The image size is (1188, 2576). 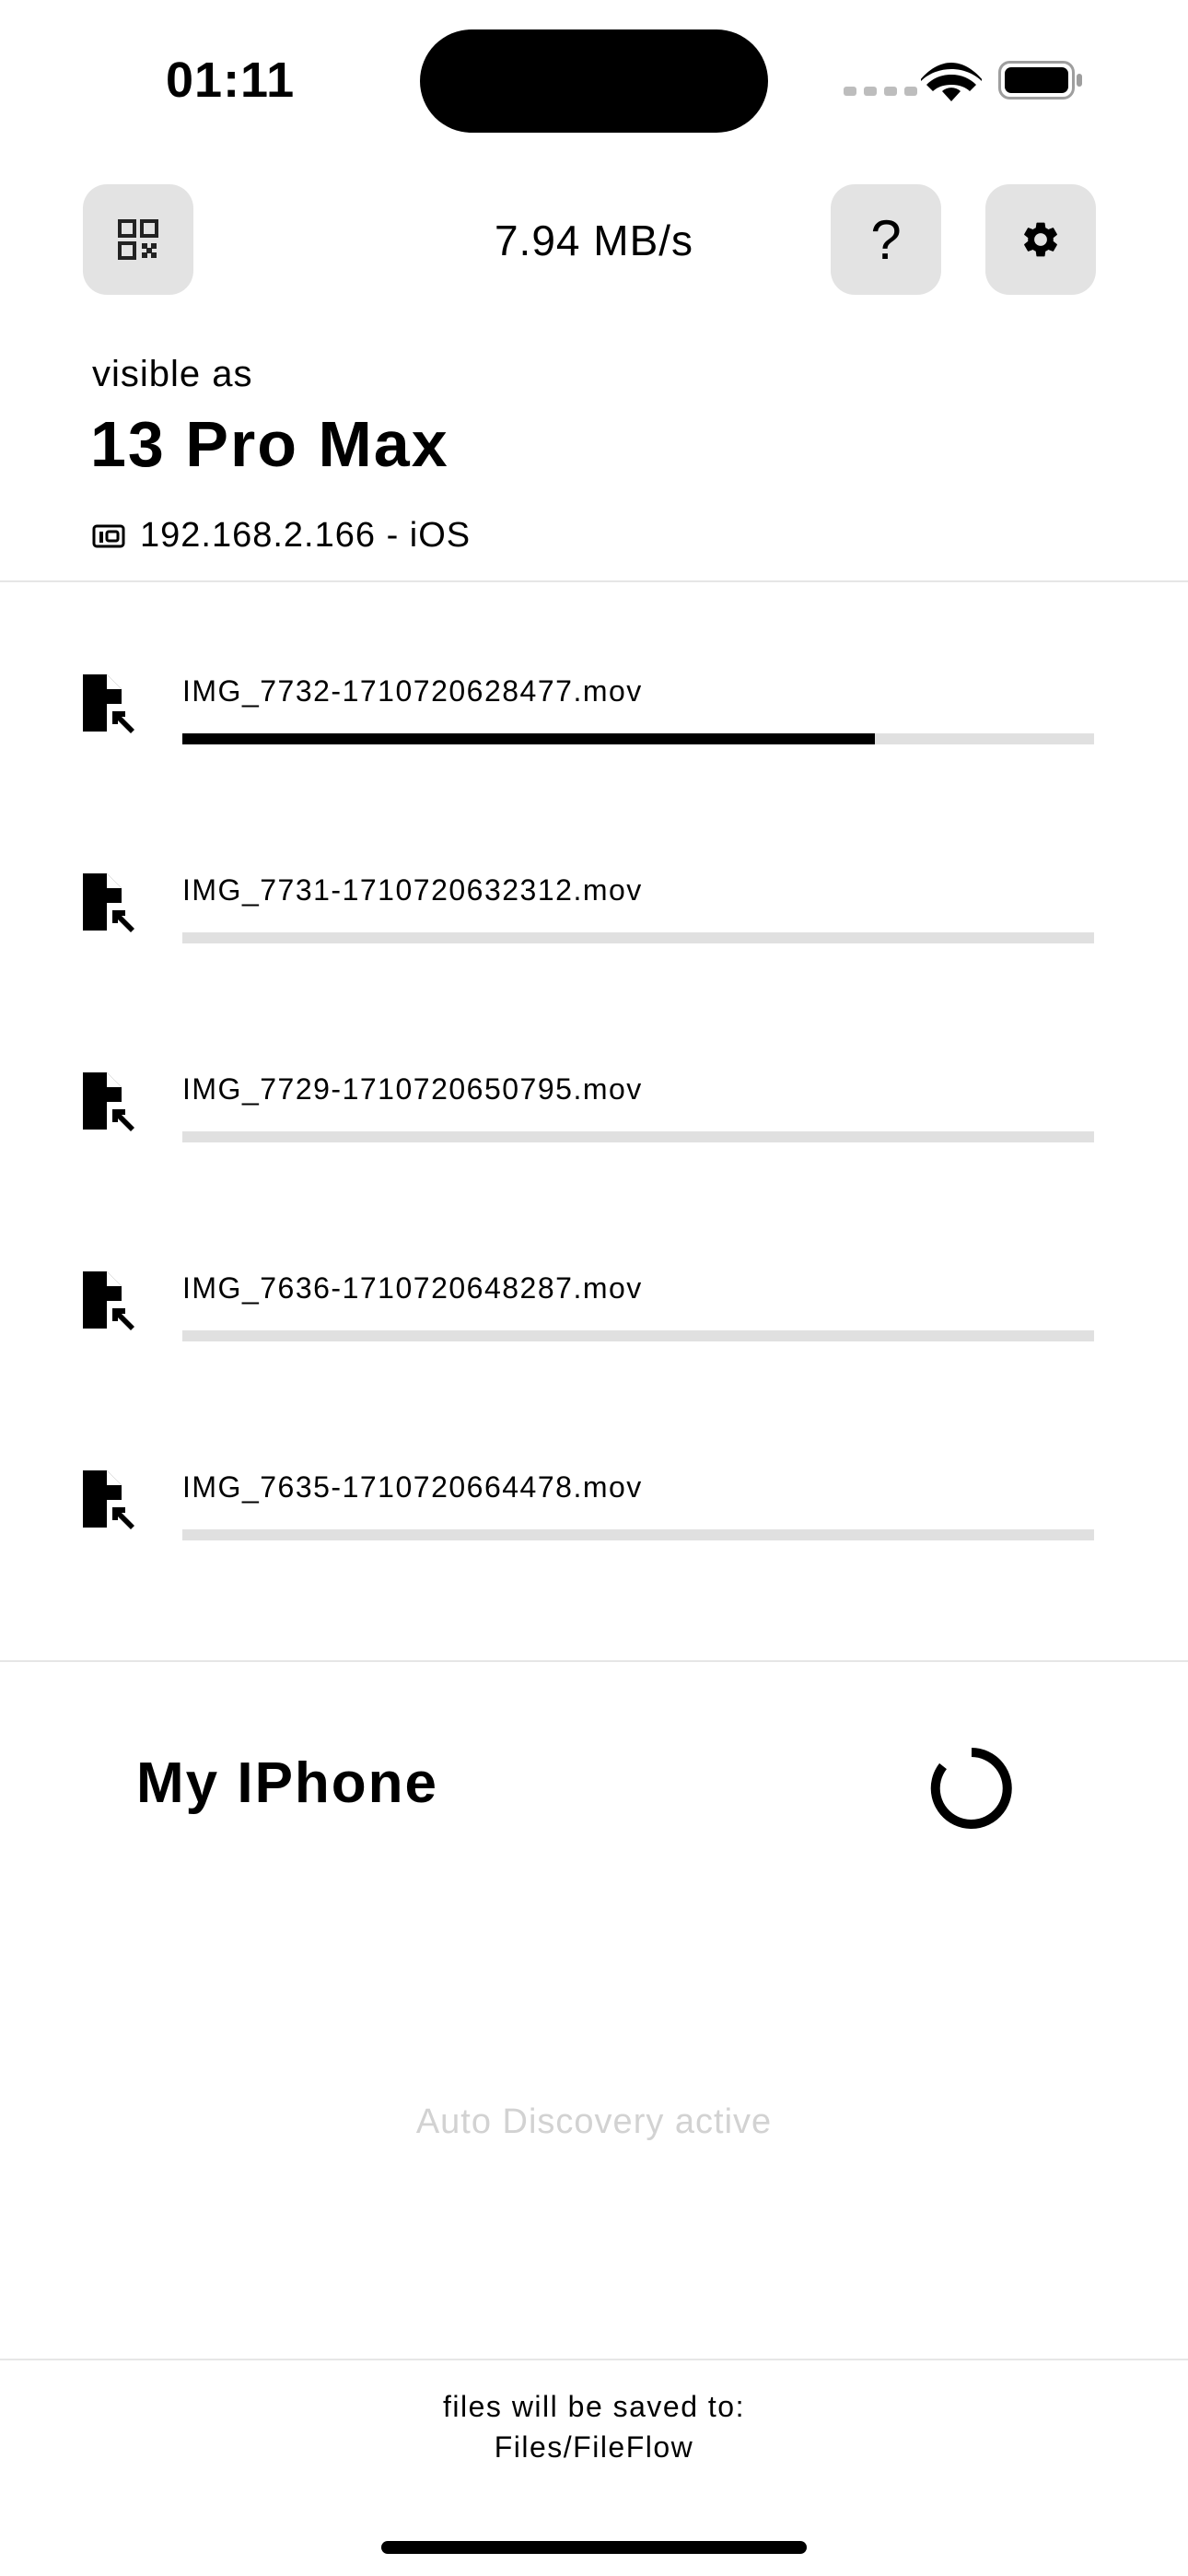 I want to click on settings-button, so click(x=1040, y=239).